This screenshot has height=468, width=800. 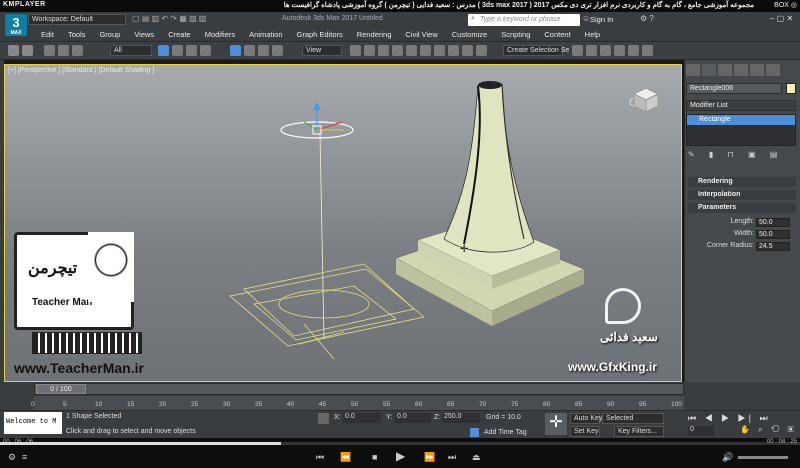 What do you see at coordinates (633, 418) in the screenshot?
I see `selected-dropdown: Selected` at bounding box center [633, 418].